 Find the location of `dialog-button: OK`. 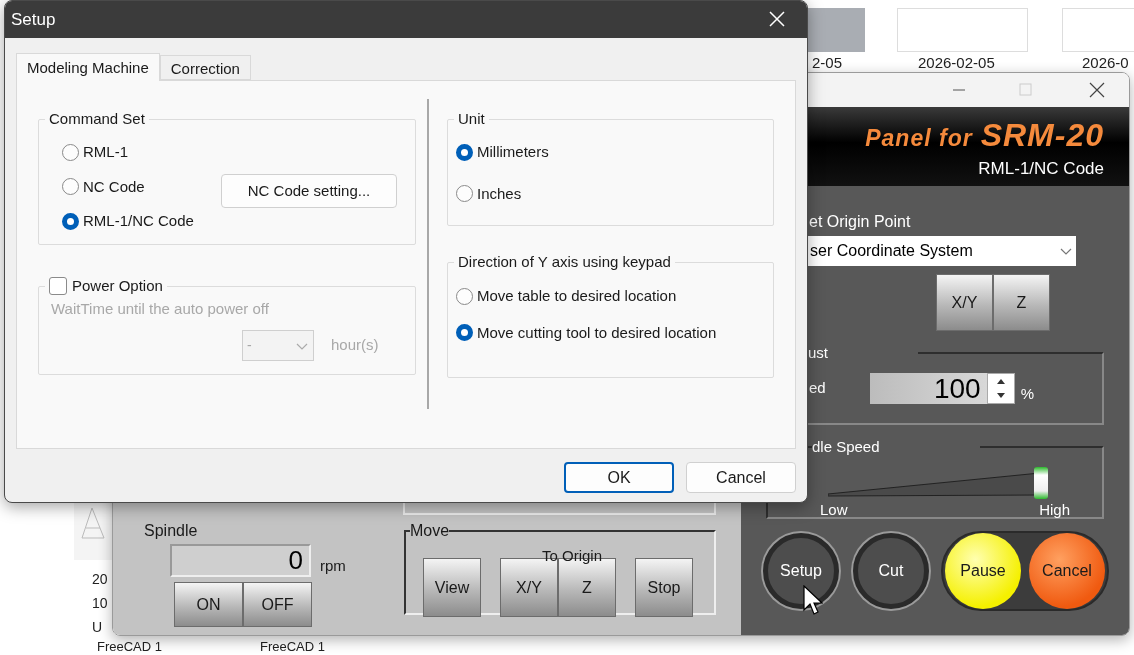

dialog-button: OK is located at coordinates (619, 477).